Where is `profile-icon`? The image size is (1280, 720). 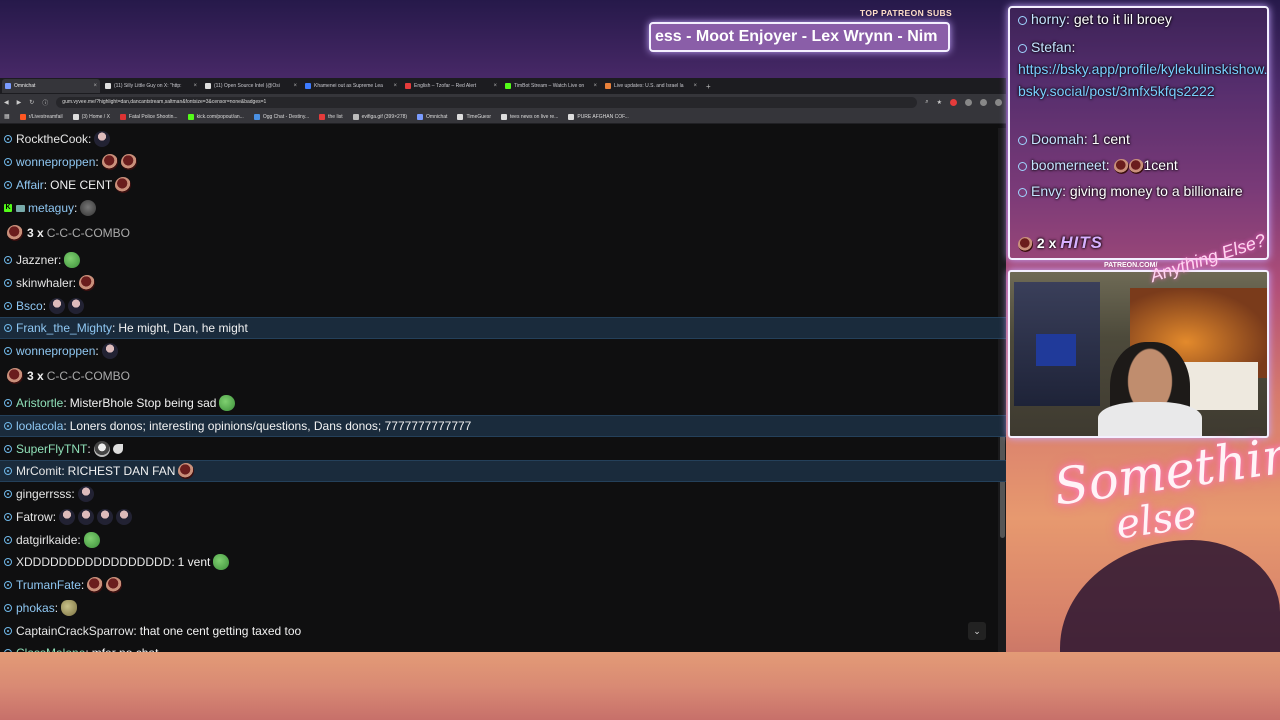 profile-icon is located at coordinates (998, 102).